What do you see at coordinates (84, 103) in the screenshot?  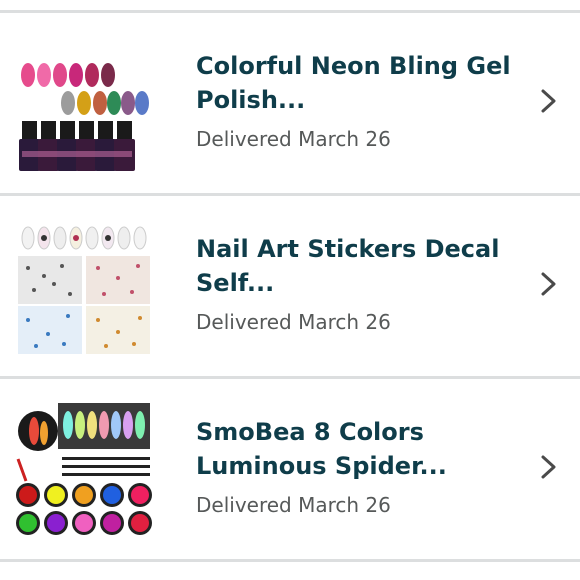 I see `gel-polish-bottles-image` at bounding box center [84, 103].